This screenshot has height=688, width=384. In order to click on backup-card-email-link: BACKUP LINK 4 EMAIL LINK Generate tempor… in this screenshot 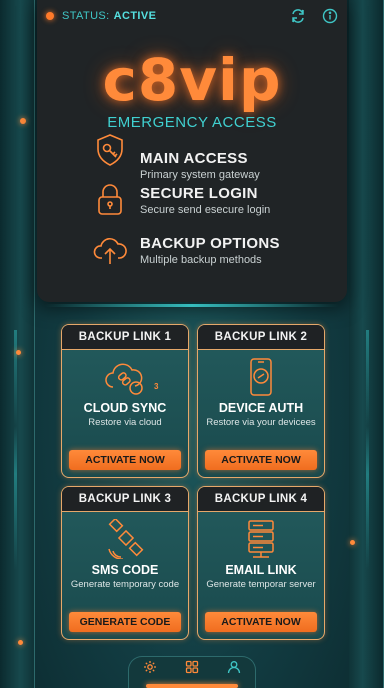, I will do `click(261, 563)`.